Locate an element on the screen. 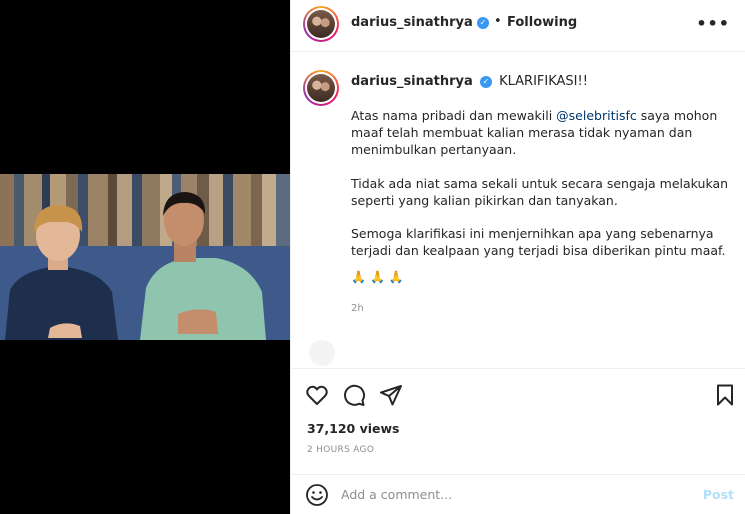 The image size is (745, 514). mention-link: @selebritisfc is located at coordinates (596, 115).